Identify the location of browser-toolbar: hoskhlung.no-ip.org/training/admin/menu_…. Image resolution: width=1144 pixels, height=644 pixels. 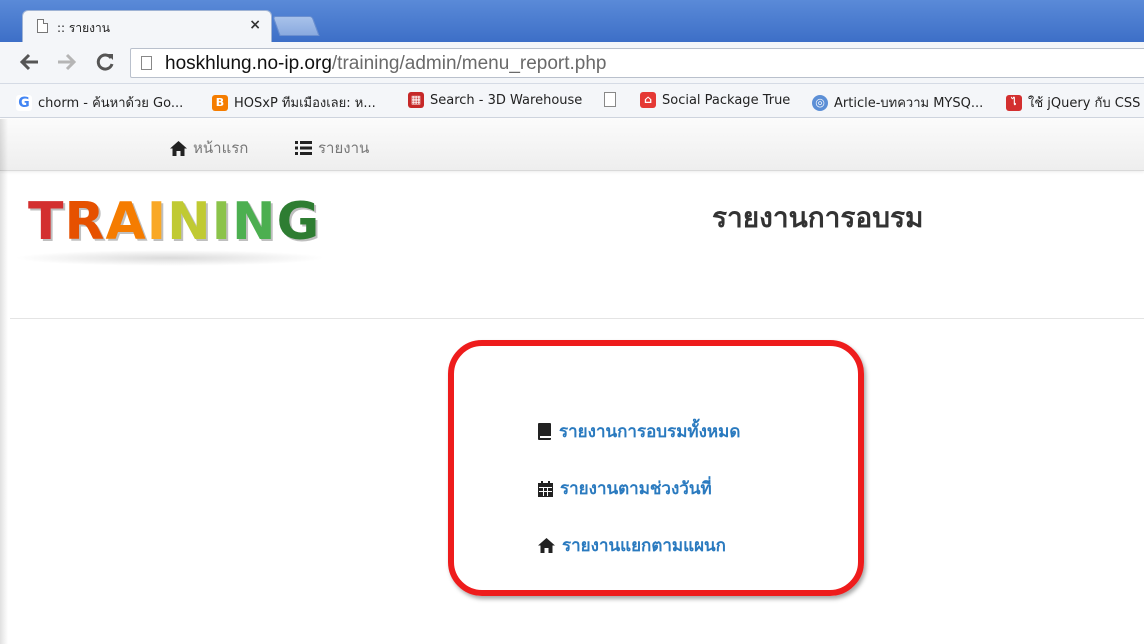
(572, 63).